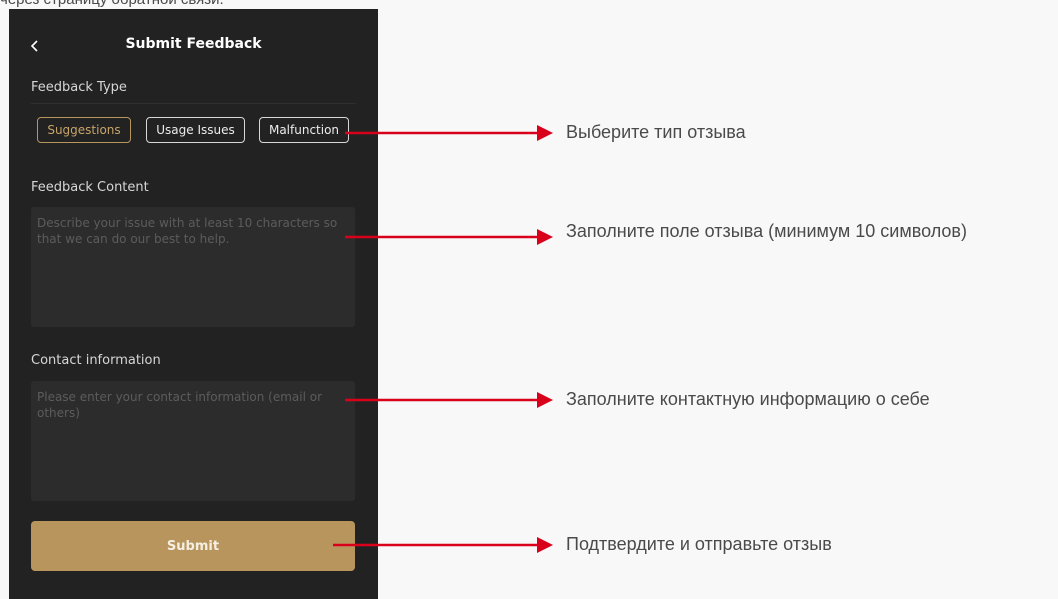  I want to click on annotation-arrowhead-type, so click(545, 133).